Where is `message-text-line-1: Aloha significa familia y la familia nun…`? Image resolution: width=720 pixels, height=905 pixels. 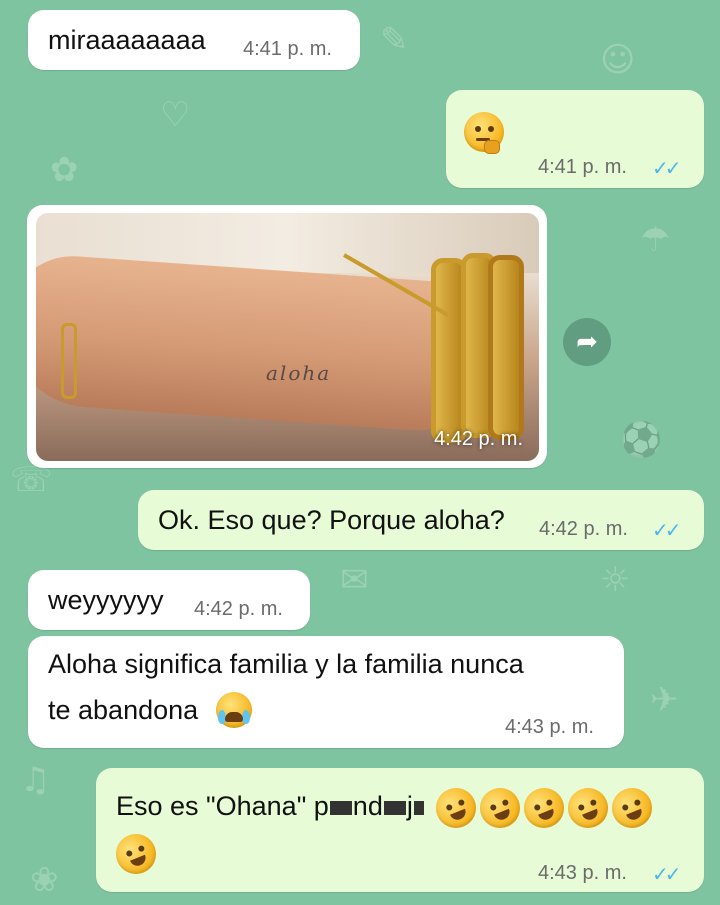
message-text-line-1: Aloha significa familia y la familia nun… is located at coordinates (286, 664).